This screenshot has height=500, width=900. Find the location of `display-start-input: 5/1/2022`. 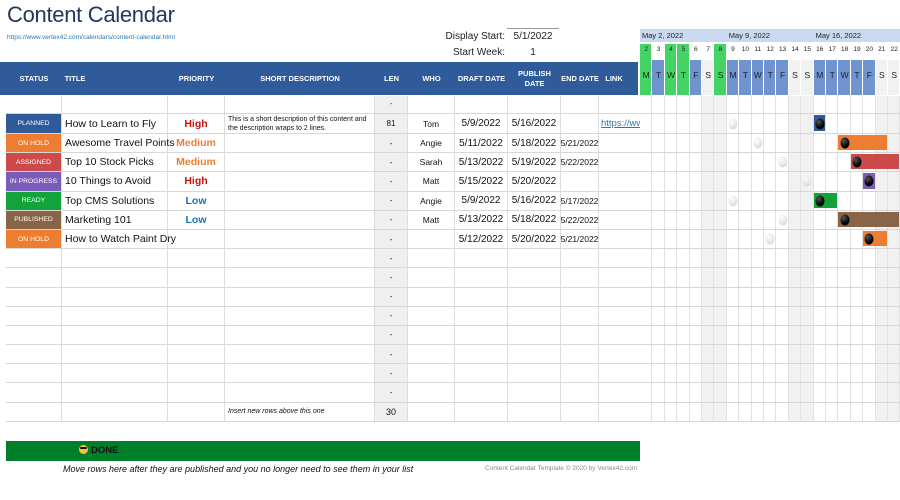

display-start-input: 5/1/2022 is located at coordinates (533, 36).